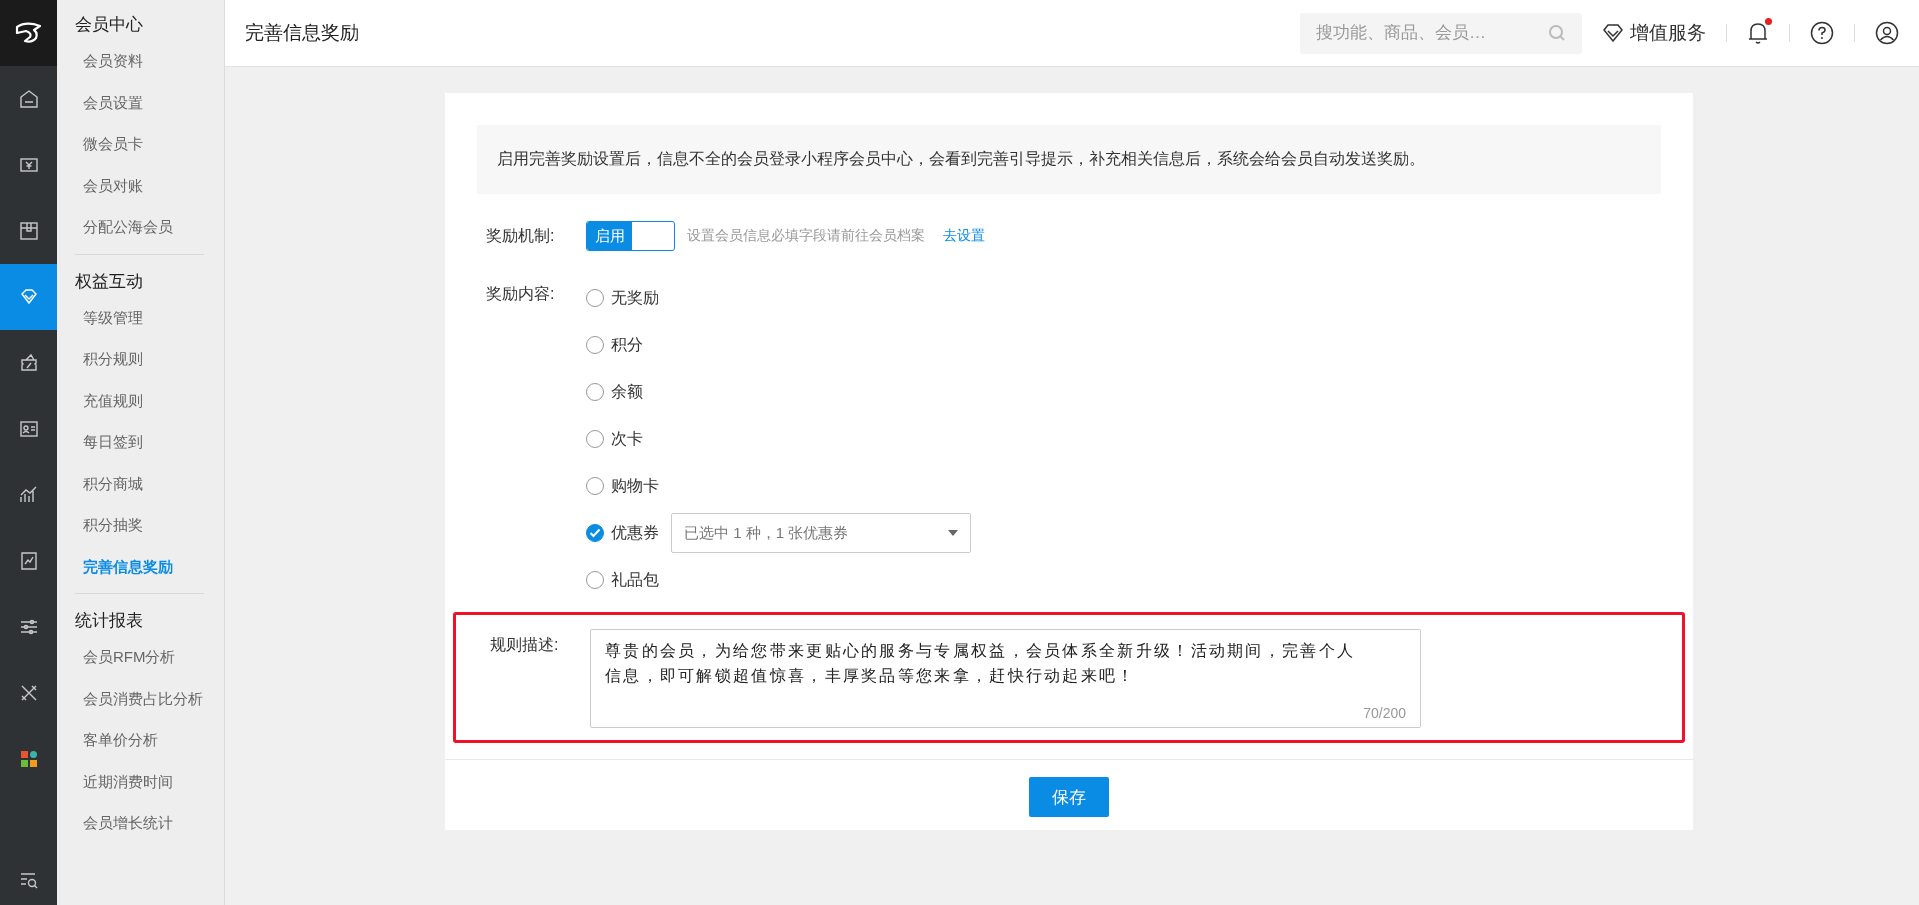 The image size is (1919, 905). What do you see at coordinates (109, 25) in the screenshot?
I see `menu-group-title: 会员中心` at bounding box center [109, 25].